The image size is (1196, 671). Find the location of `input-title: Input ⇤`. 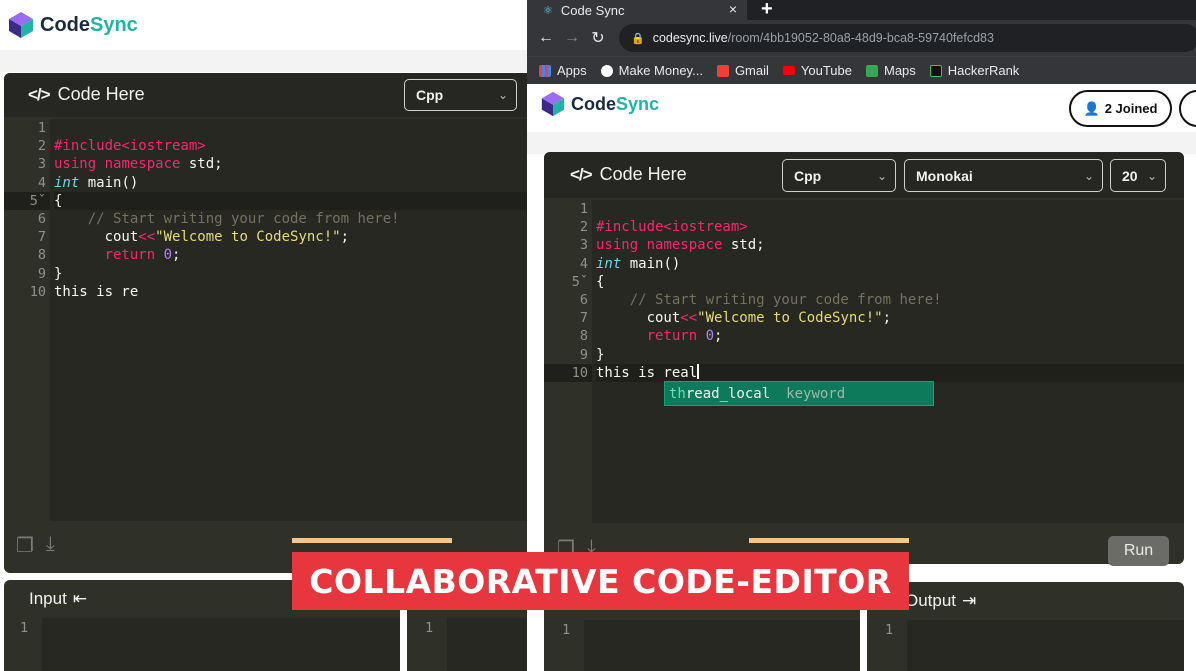

input-title: Input ⇤ is located at coordinates (58, 599).